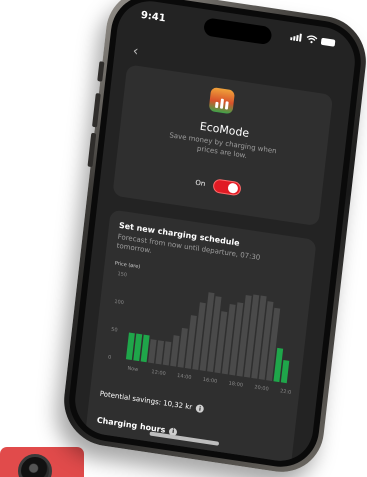 This screenshot has width=367, height=477. I want to click on status-icons, so click(313, 39).